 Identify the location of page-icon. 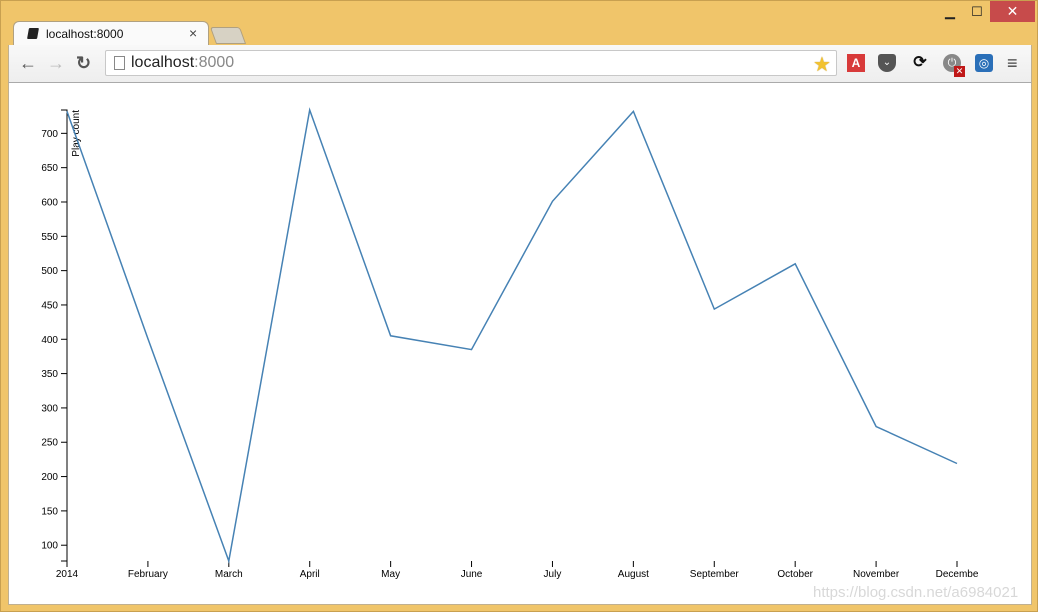
(119, 63).